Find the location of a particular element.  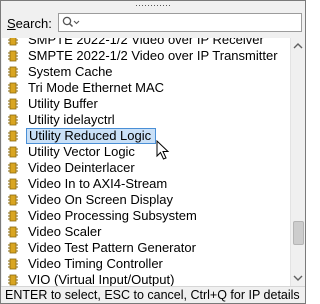

list-item: SMPTE 2022-1/2 Video over IP Receiver is located at coordinates (146, 43).